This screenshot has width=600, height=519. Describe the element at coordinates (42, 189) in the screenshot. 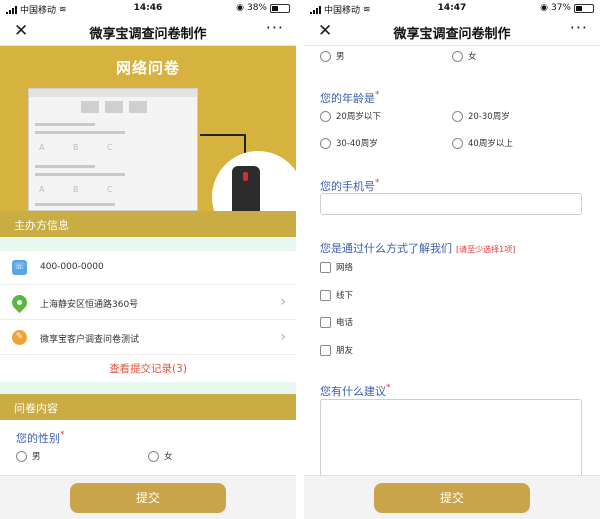

I see `illustration-option-a2: A` at that location.